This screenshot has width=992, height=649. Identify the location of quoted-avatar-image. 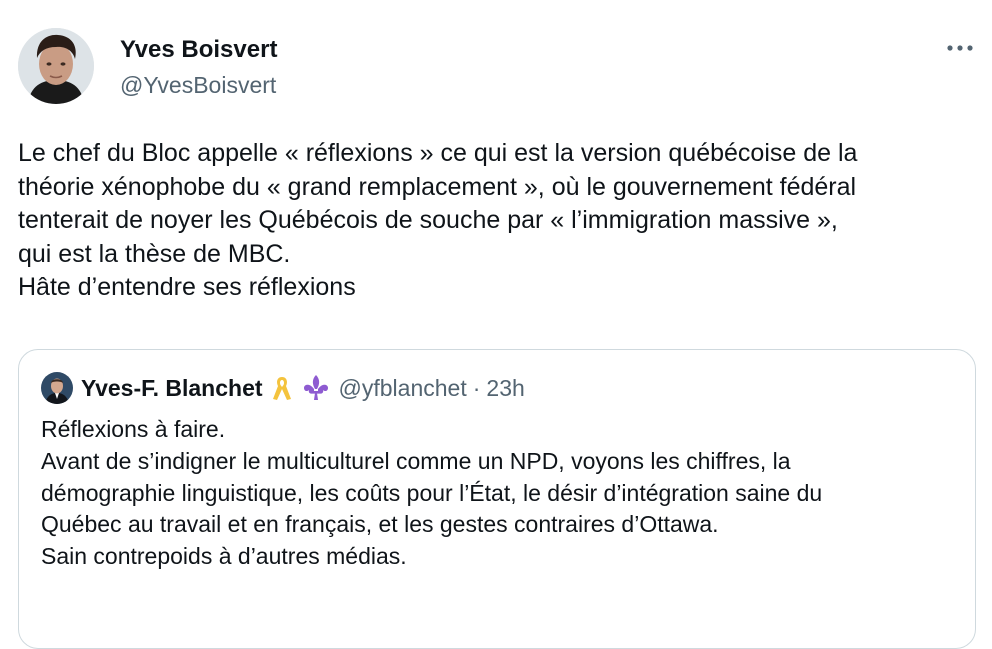
(57, 388).